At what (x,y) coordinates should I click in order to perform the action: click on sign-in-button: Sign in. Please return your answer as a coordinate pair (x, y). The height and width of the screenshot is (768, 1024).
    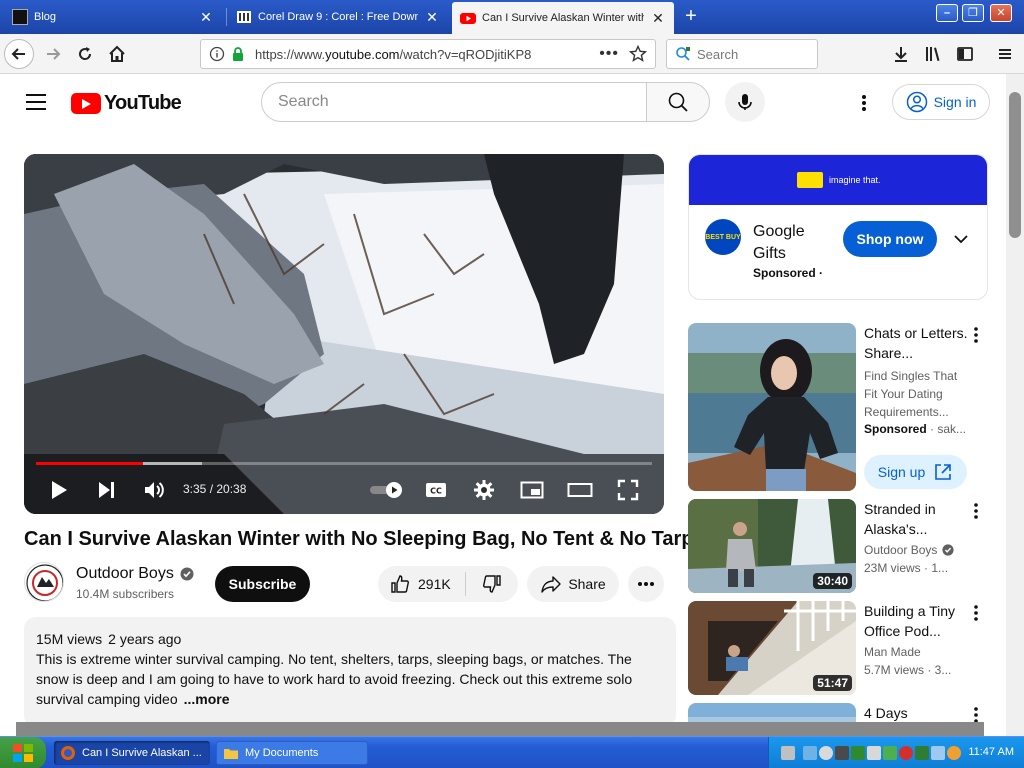
    Looking at the image, I should click on (941, 102).